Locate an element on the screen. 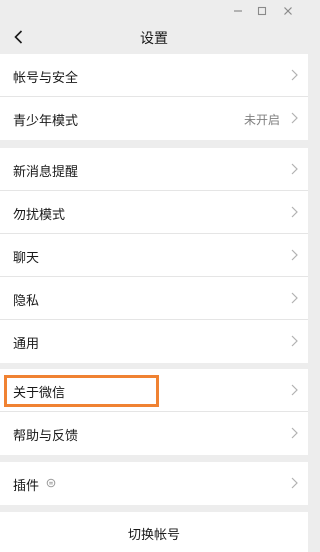  settings-item-plugins: 插件 is located at coordinates (154, 483).